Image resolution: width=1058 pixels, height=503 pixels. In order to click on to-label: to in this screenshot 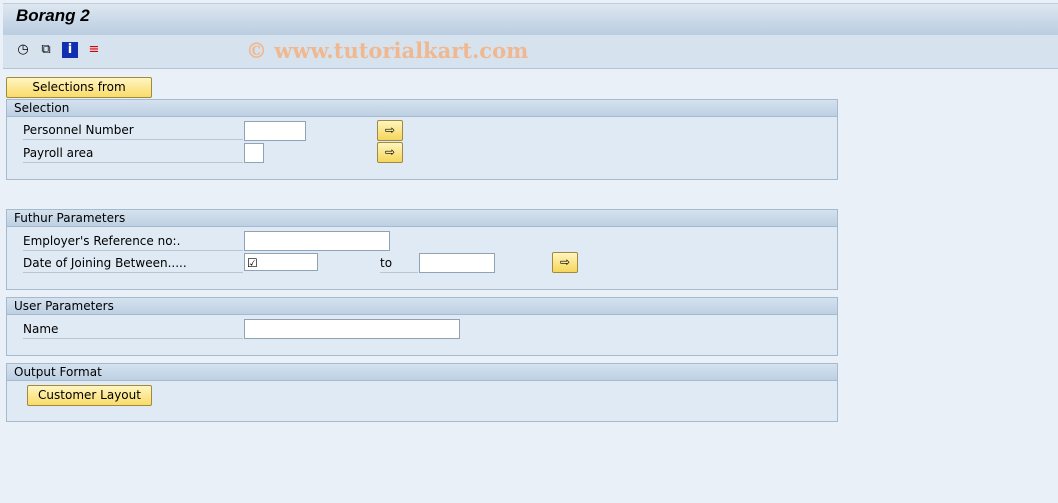, I will do `click(399, 263)`.